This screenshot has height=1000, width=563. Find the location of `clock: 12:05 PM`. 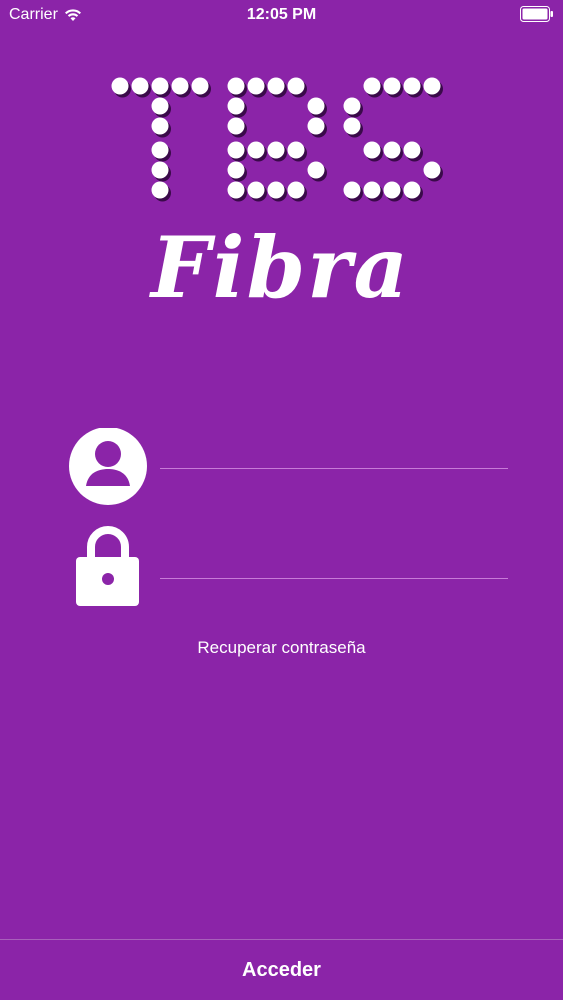

clock: 12:05 PM is located at coordinates (281, 14).